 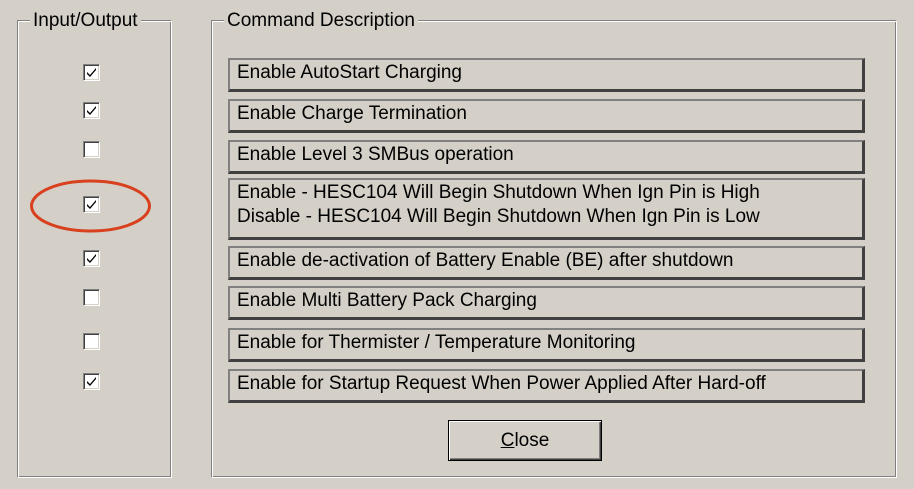 I want to click on battery-enable-deactivation-checkbox, so click(x=91, y=258).